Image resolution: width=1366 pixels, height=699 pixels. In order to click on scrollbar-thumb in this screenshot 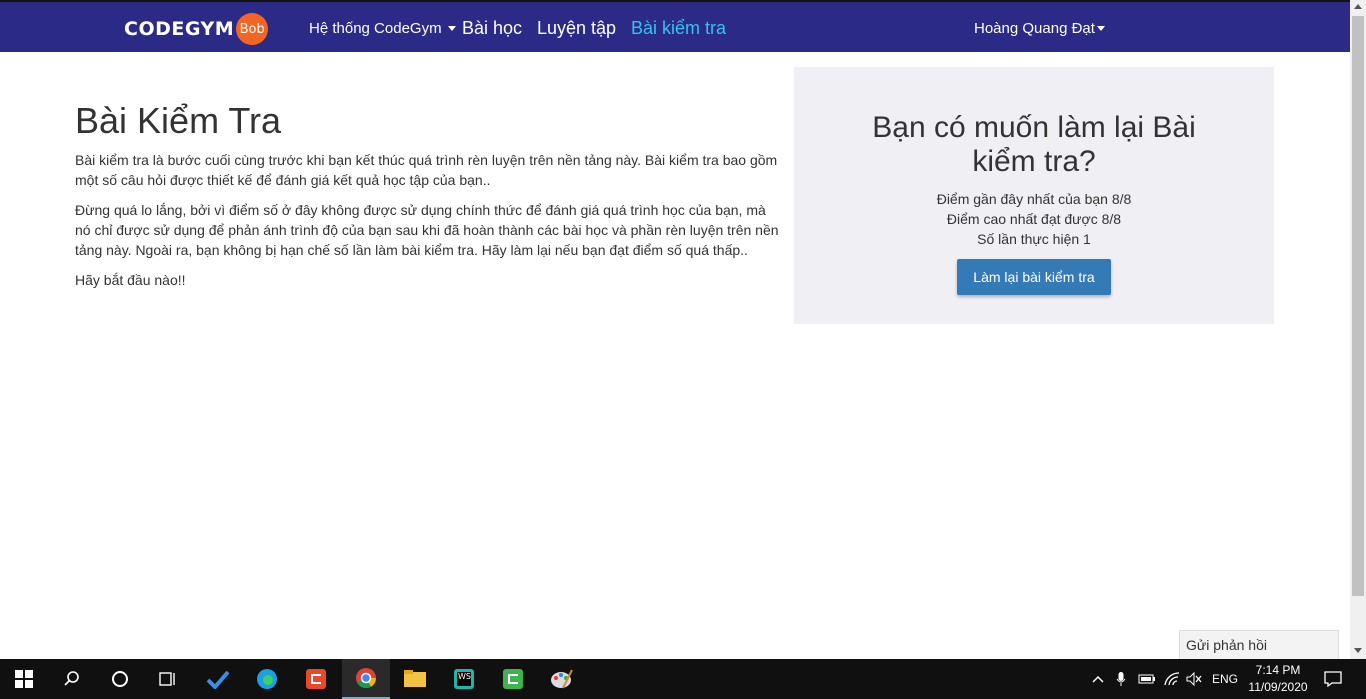, I will do `click(1358, 306)`.